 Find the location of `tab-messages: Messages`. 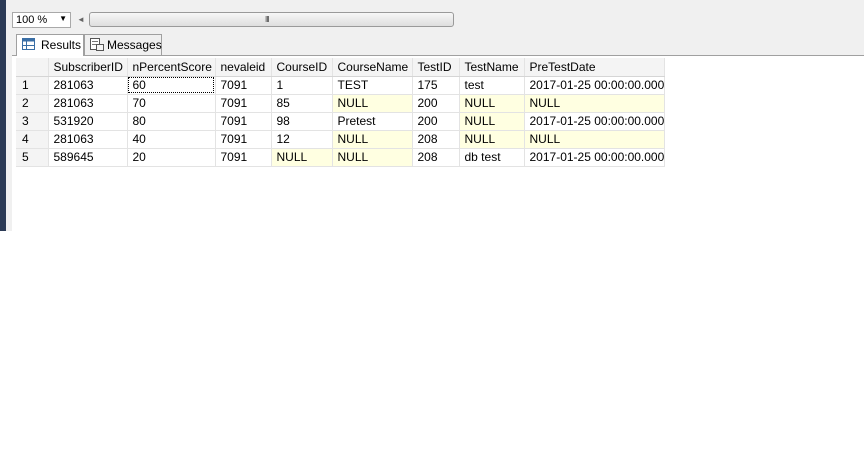

tab-messages: Messages is located at coordinates (123, 44).